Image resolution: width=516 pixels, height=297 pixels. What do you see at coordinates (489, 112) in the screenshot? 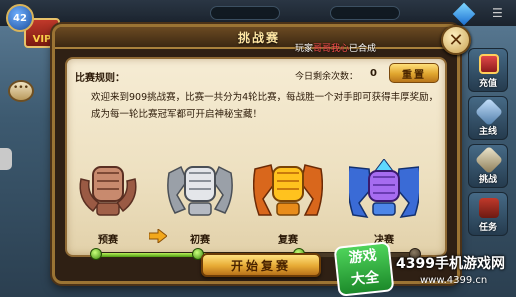
I see `blade-icon` at bounding box center [489, 112].